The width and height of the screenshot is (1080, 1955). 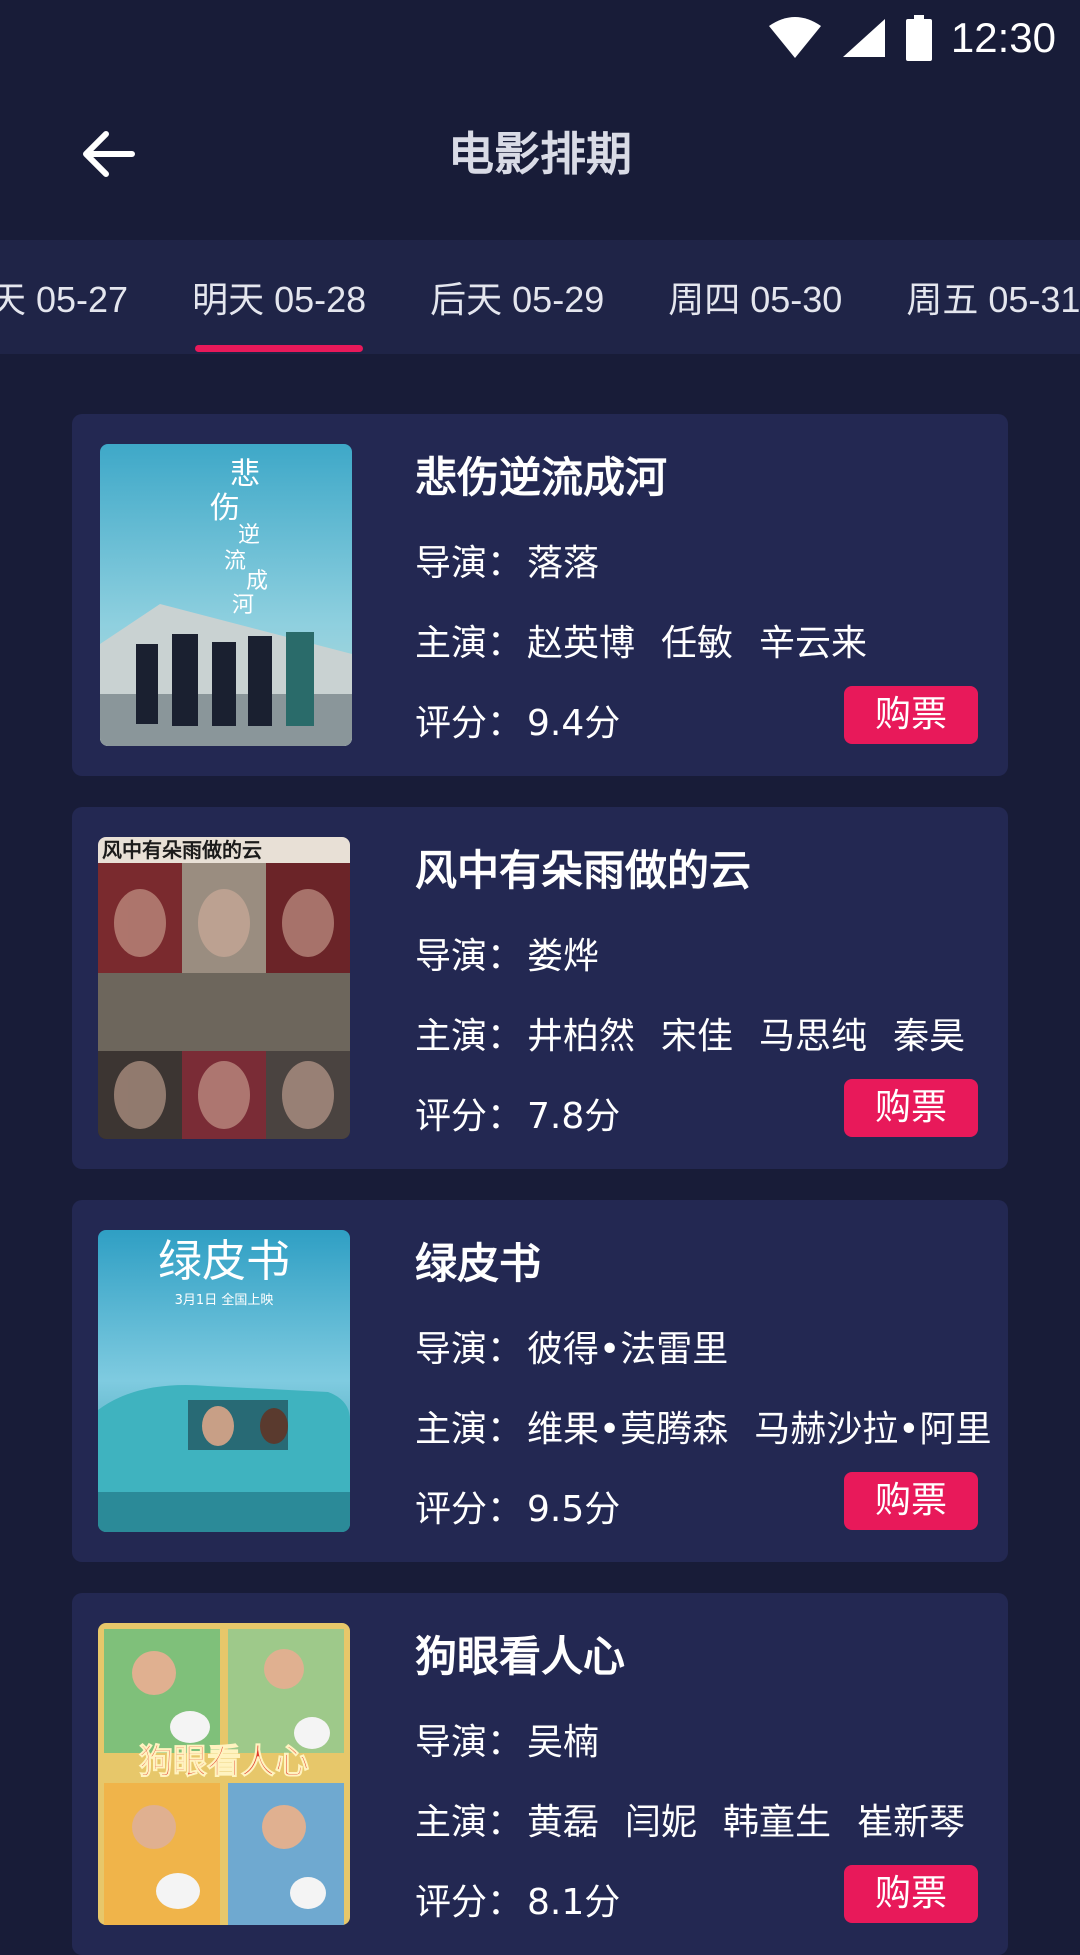 I want to click on cast-member: 辛云来, so click(x=813, y=643).